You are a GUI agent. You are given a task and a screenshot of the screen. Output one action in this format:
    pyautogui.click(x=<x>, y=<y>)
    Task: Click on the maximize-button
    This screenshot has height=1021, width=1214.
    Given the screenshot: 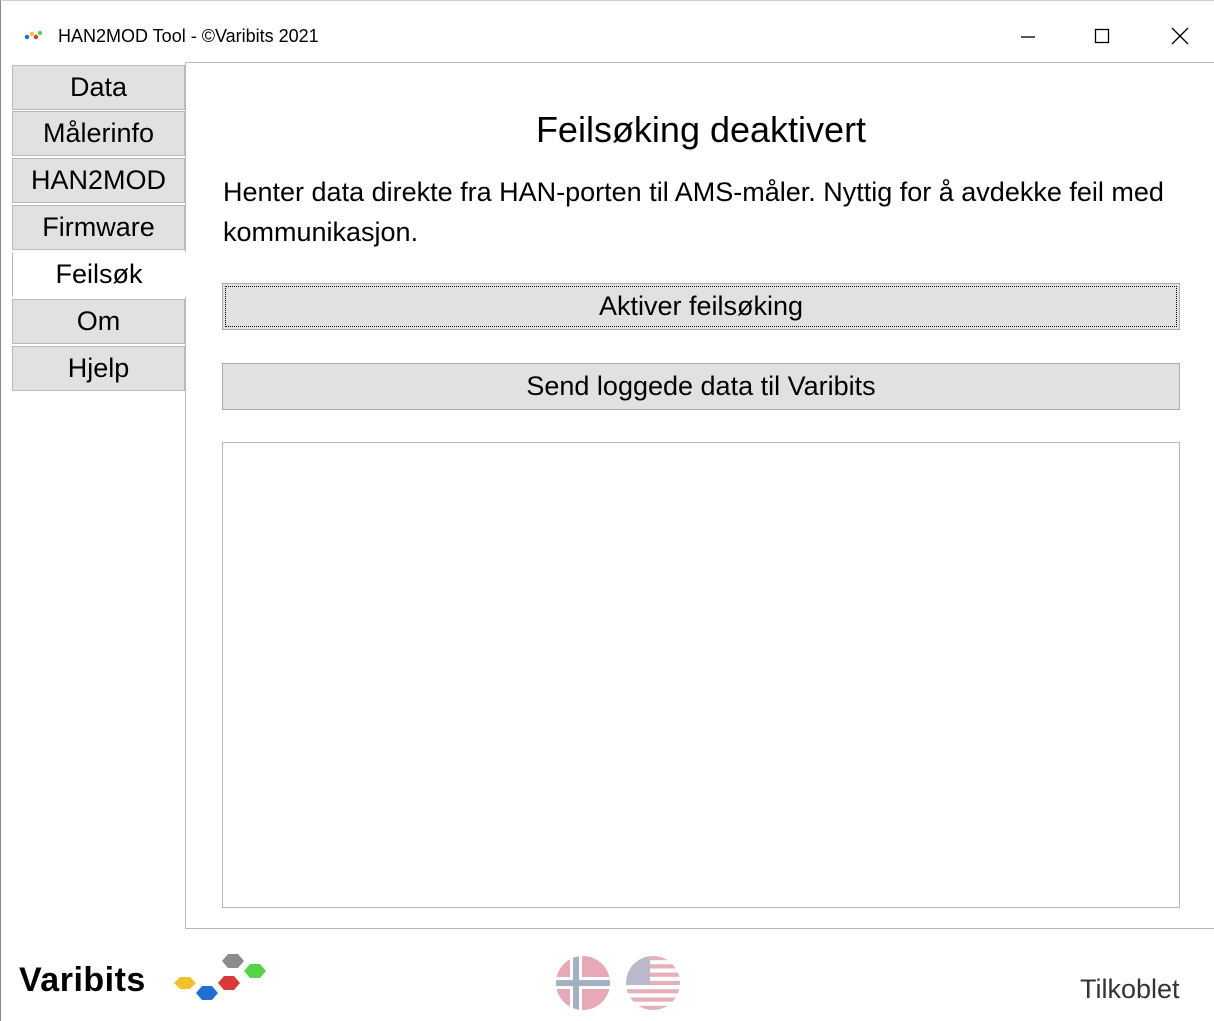 What is the action you would take?
    pyautogui.click(x=1102, y=36)
    